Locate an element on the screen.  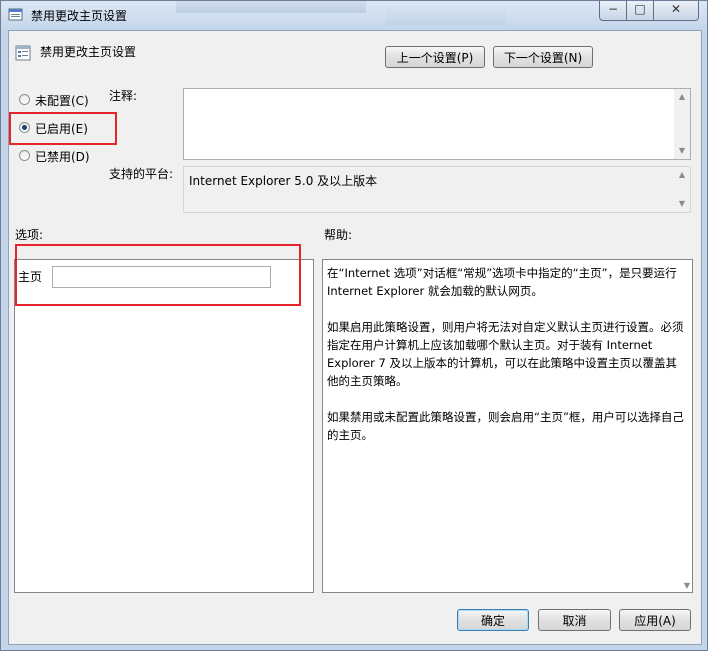
title-bar: 禁用更改主页设置 − □ ✕ is located at coordinates (354, 15).